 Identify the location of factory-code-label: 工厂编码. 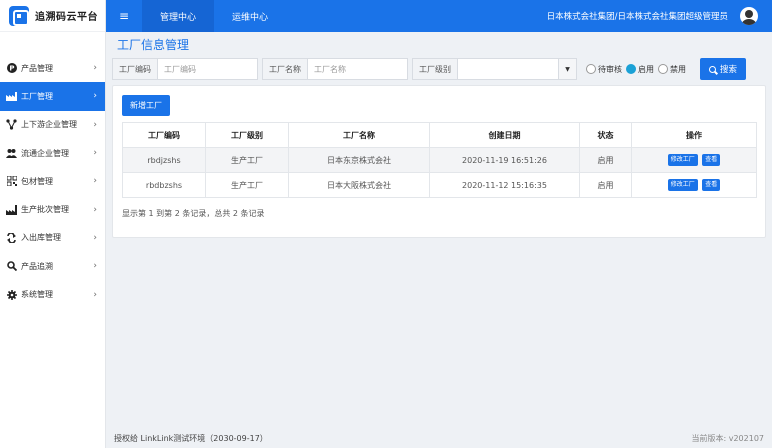
(134, 69).